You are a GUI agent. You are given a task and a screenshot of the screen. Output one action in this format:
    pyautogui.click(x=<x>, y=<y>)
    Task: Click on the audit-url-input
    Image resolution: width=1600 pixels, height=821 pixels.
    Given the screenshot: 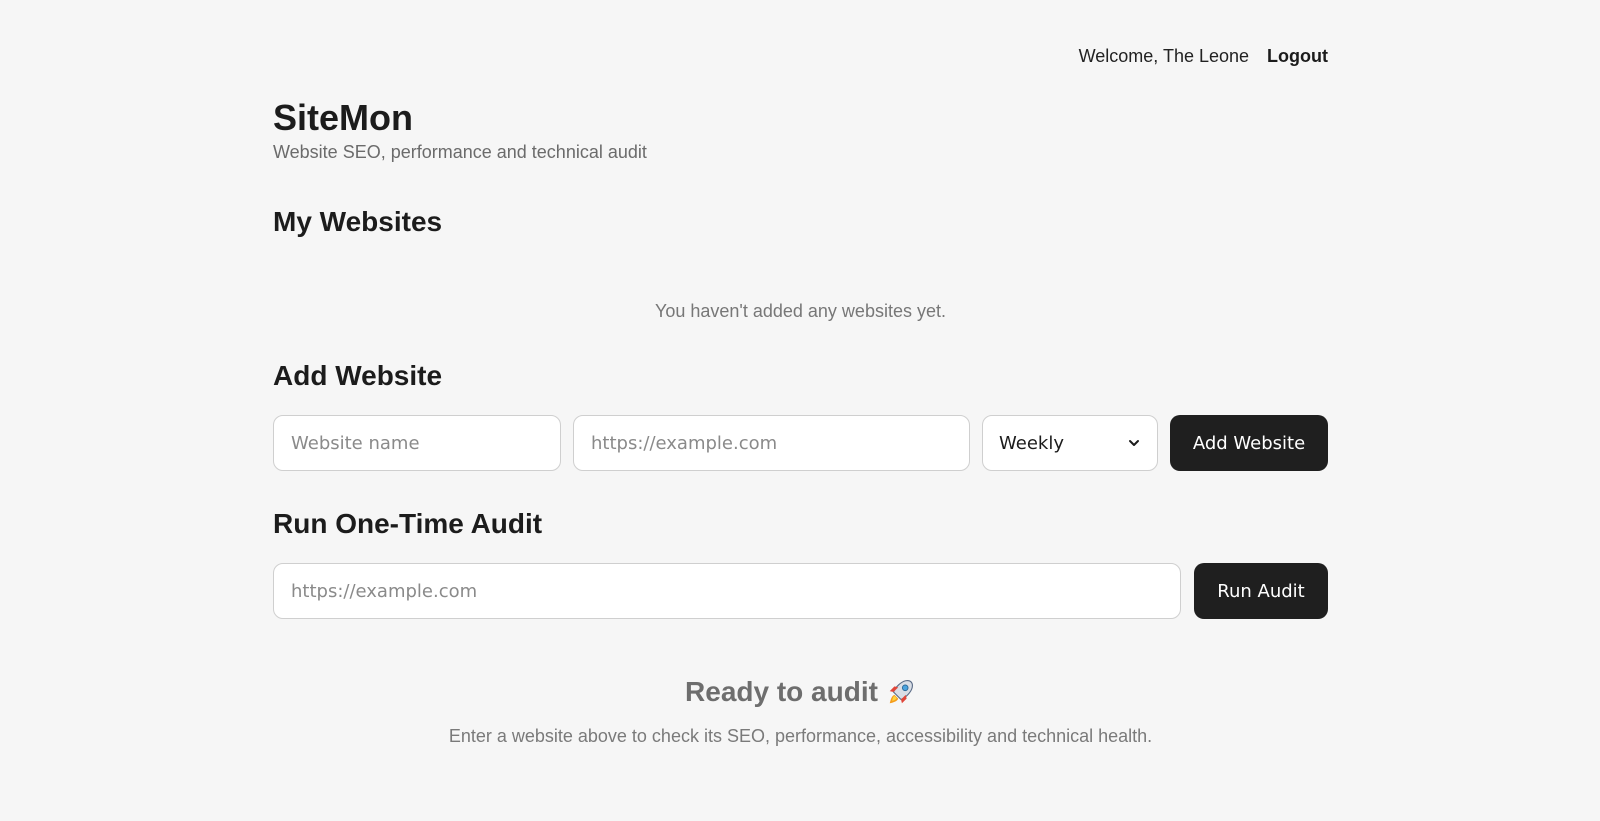 What is the action you would take?
    pyautogui.click(x=727, y=591)
    